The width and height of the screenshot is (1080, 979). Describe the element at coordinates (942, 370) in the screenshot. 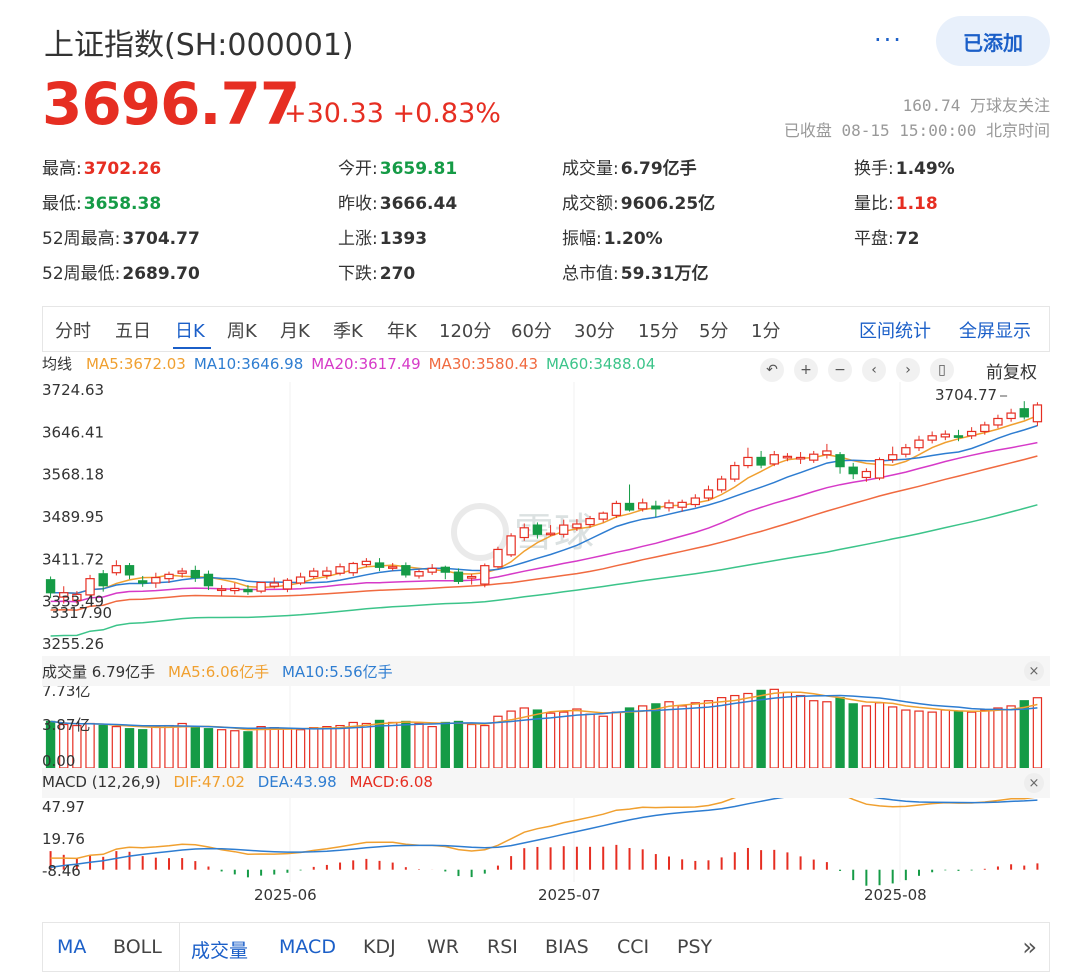

I see `candle-icon: ▯` at that location.